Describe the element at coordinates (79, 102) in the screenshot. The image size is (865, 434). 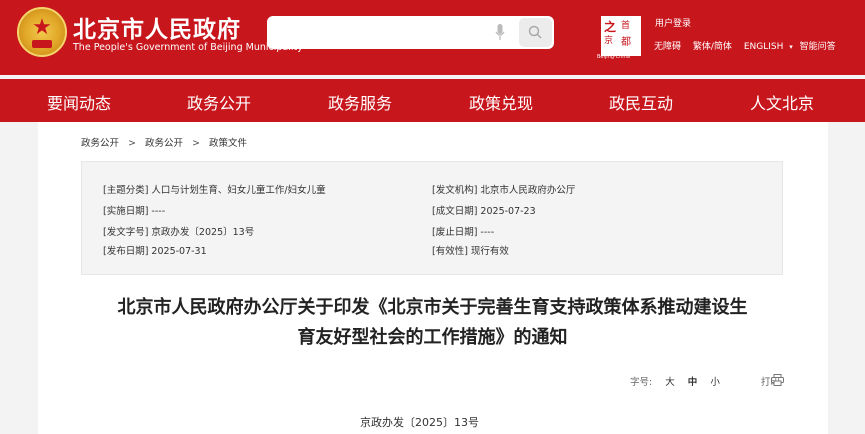
I see `nav-item-news: 要闻动态` at that location.